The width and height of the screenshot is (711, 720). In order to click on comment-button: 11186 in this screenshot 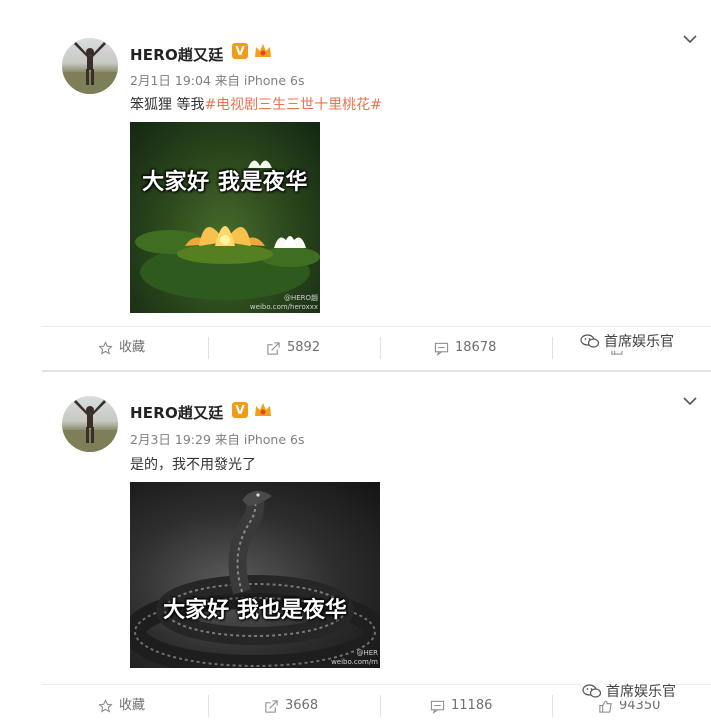, I will do `click(461, 702)`.